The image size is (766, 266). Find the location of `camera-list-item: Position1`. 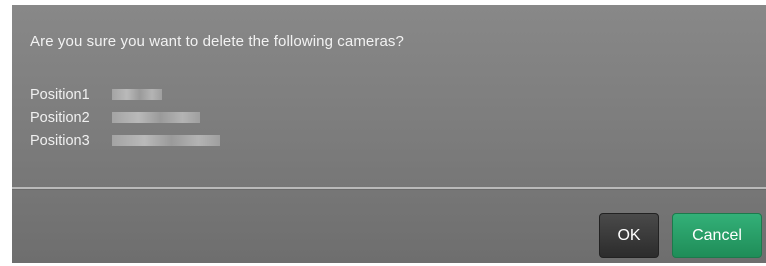

camera-list-item: Position1 is located at coordinates (125, 94).